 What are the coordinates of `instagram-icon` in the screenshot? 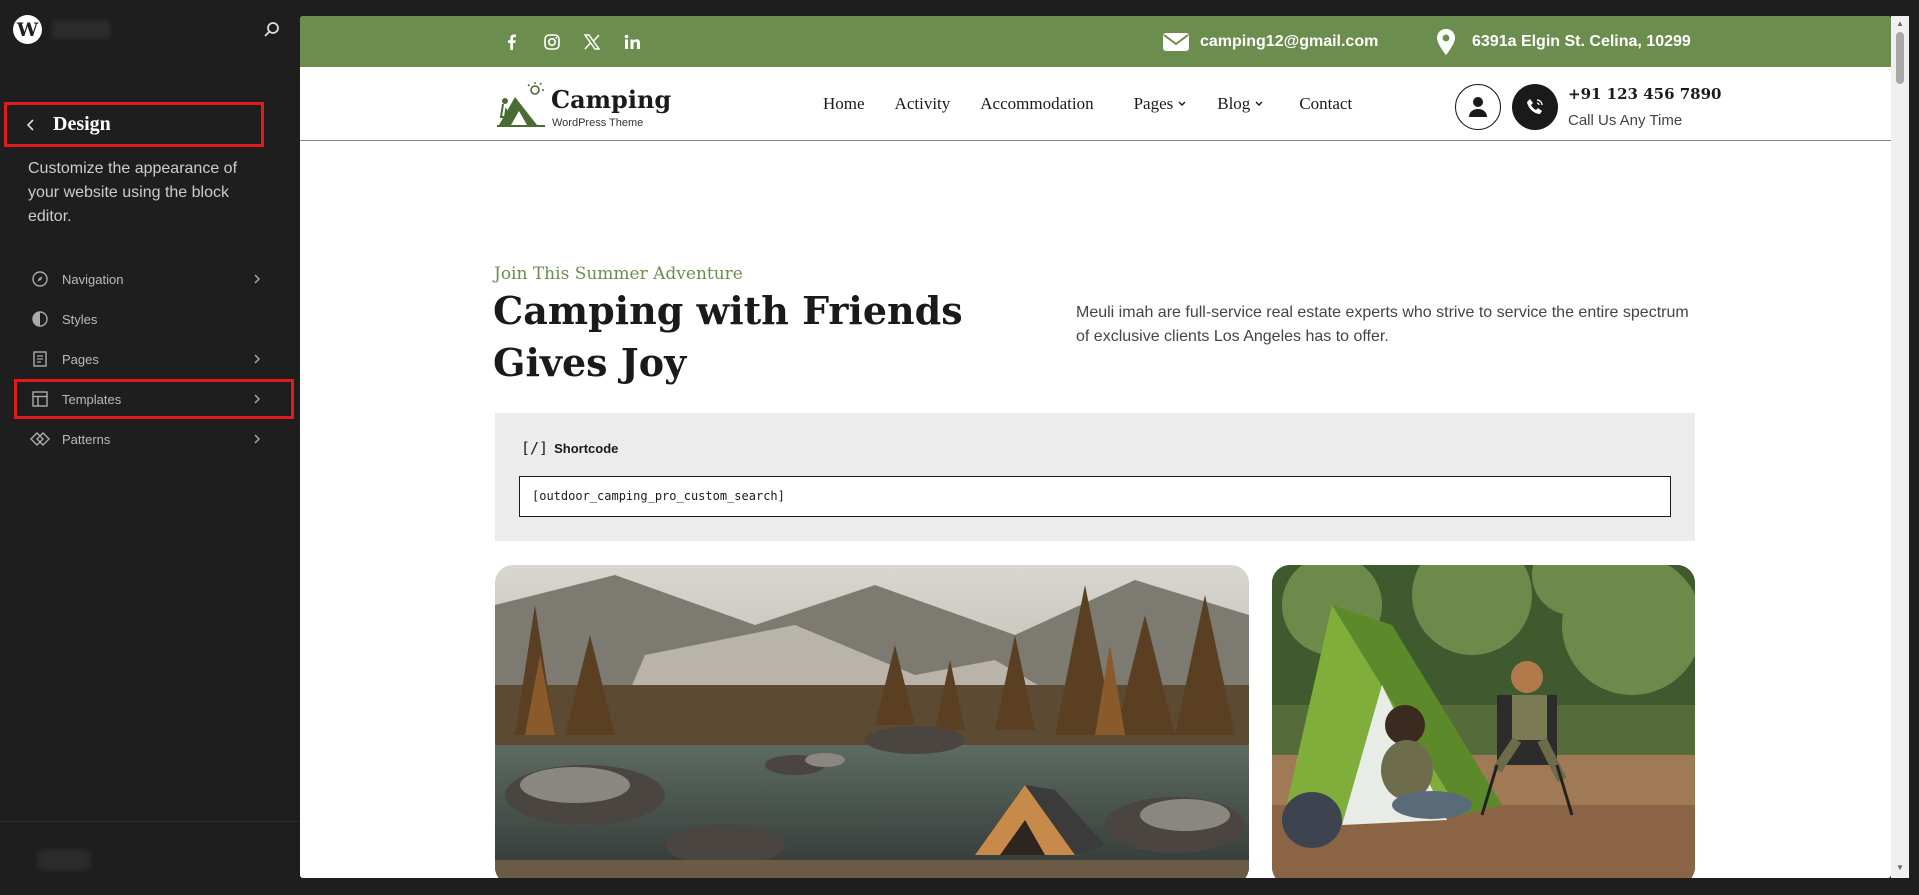 It's located at (552, 42).